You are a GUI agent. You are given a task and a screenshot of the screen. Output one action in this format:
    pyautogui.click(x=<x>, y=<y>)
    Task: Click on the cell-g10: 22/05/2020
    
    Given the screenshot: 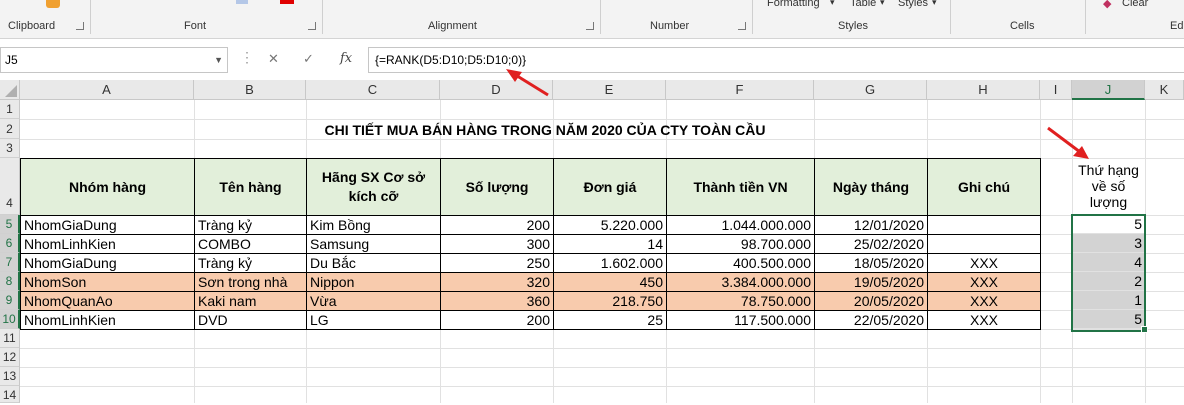 What is the action you would take?
    pyautogui.click(x=871, y=320)
    